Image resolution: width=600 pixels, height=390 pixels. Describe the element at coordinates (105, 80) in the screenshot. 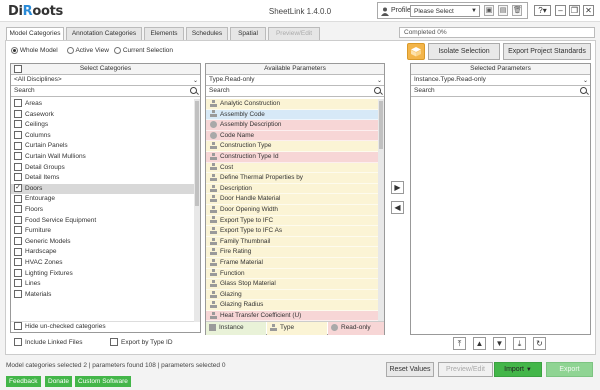

I see `discipline-select: <All Disciplines> ⌄` at that location.